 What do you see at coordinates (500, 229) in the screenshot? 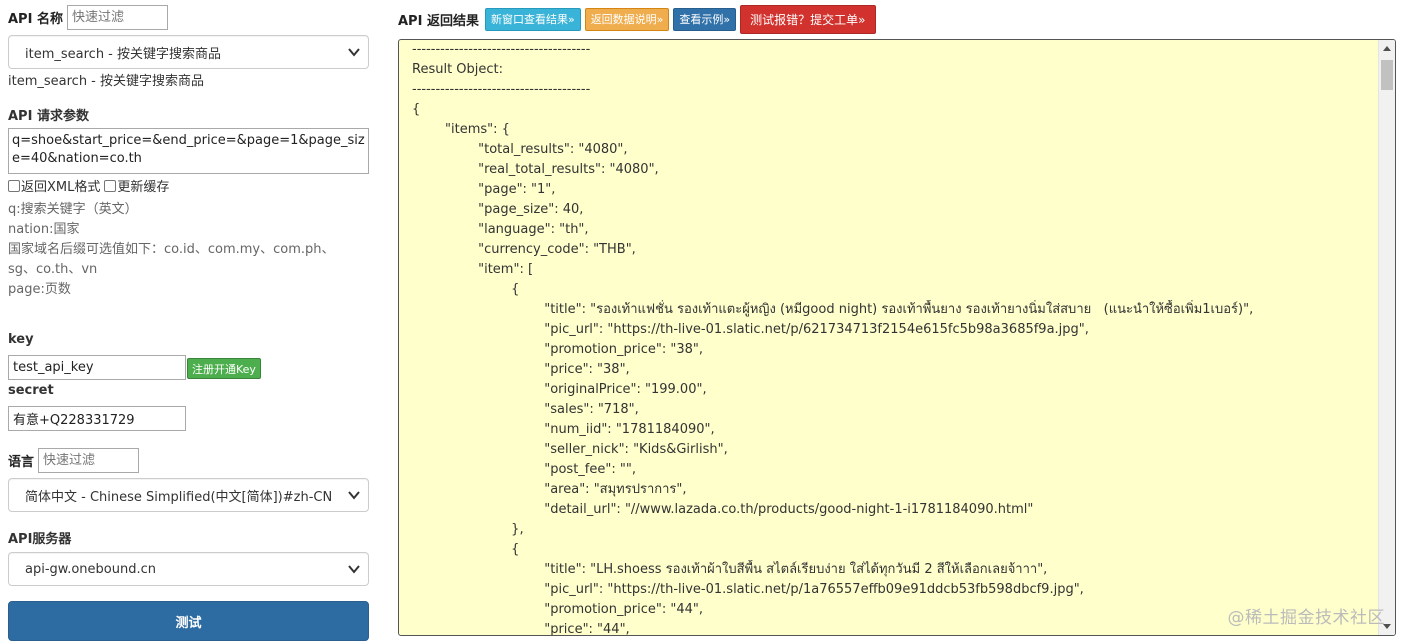
I see `result-line: "language": "th",` at bounding box center [500, 229].